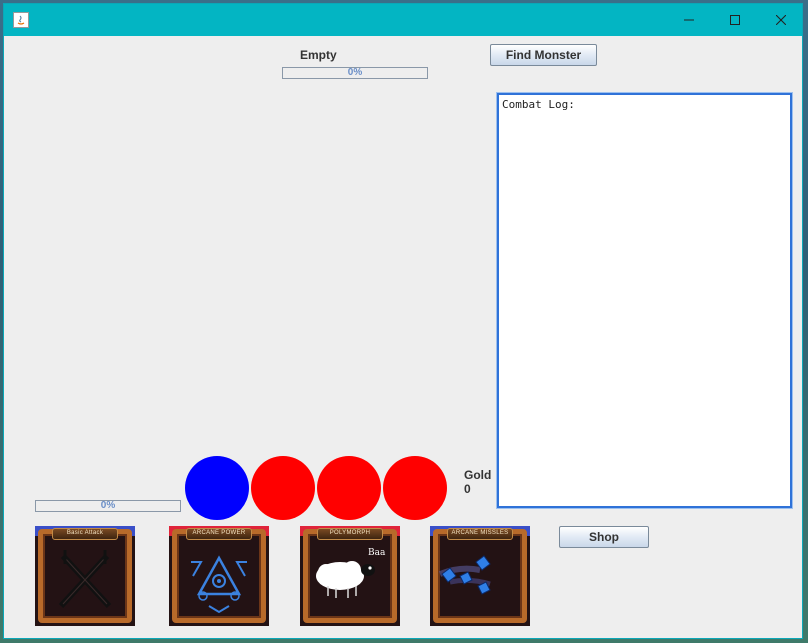 This screenshot has width=808, height=643. I want to click on ability-polymorph: Baa POLYMORPH, so click(350, 576).